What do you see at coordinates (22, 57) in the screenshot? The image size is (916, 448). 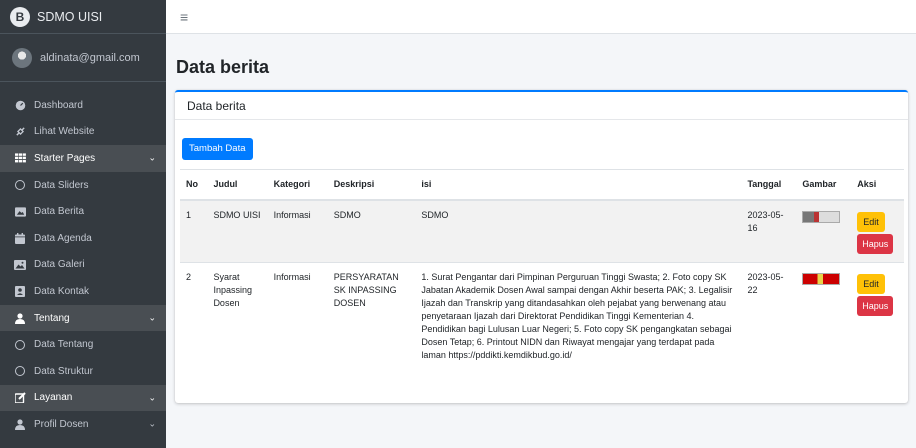 I see `avatar` at bounding box center [22, 57].